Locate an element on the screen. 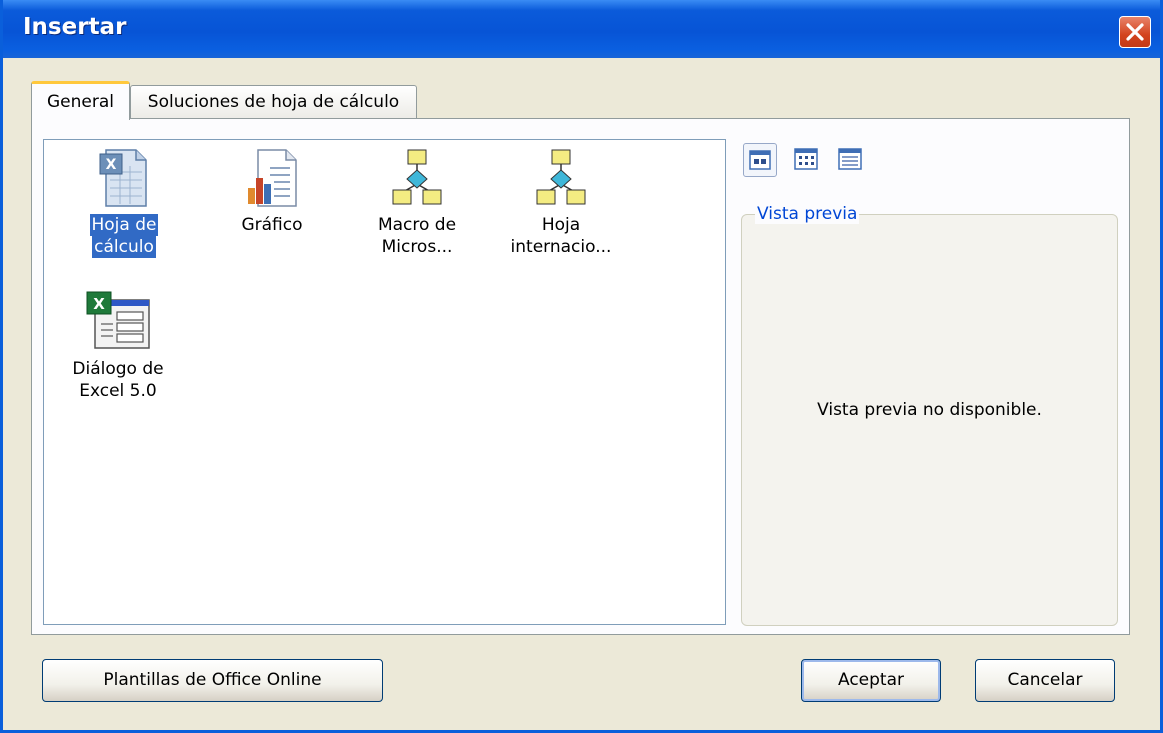 The image size is (1163, 733). list-view-button is located at coordinates (807, 160).